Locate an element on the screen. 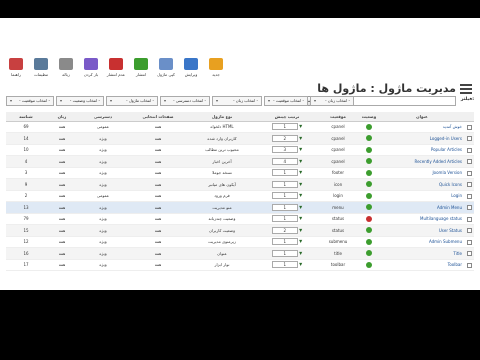 This screenshot has height=360, width=480. toolbar-trash-button: زباله is located at coordinates (66, 71).